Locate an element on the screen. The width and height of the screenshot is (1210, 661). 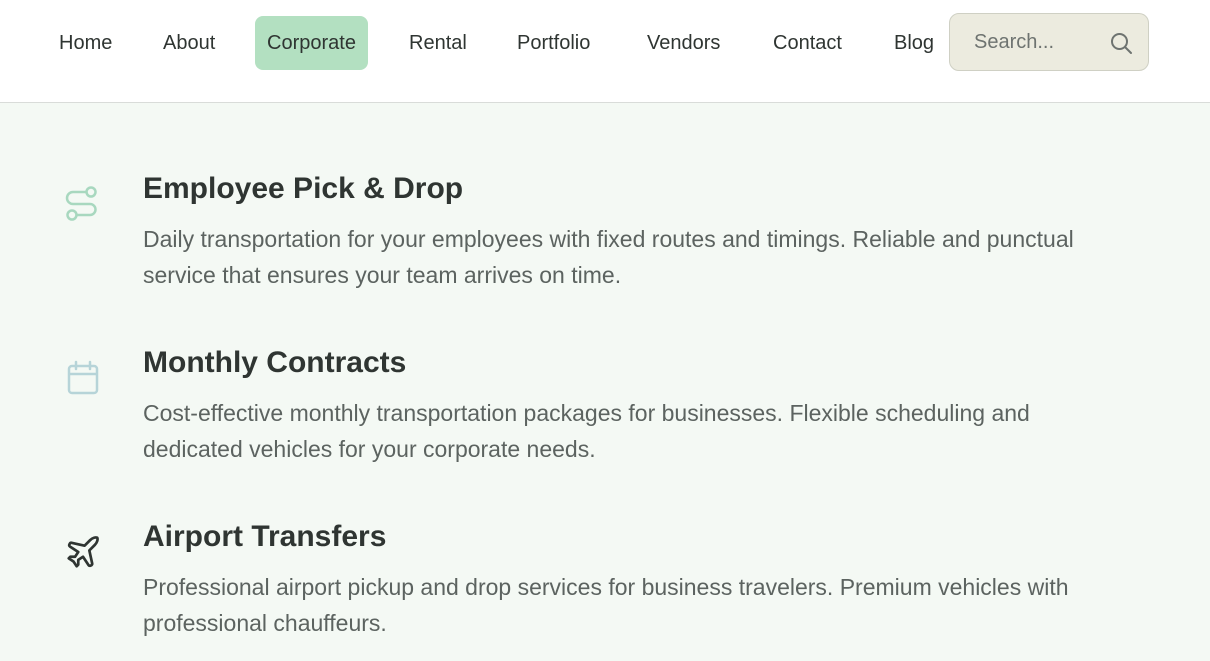
search-box is located at coordinates (1049, 42).